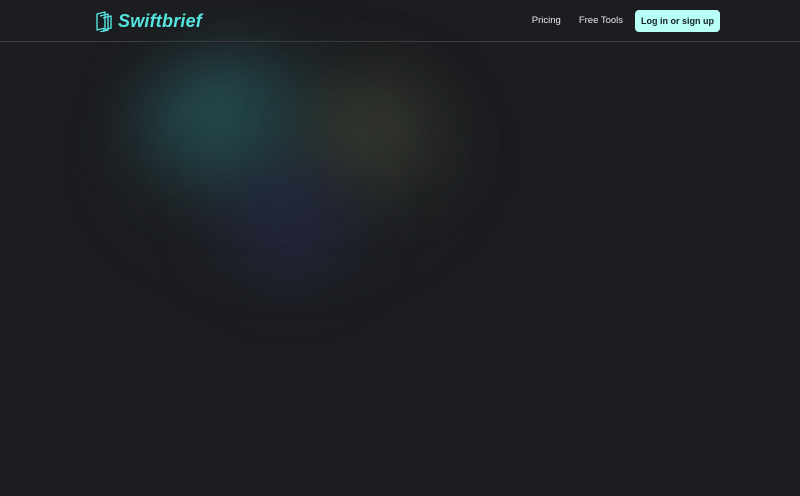 This screenshot has width=800, height=496. I want to click on primary-navigation: Pricing Free Tools Log in or sign up, so click(626, 21).